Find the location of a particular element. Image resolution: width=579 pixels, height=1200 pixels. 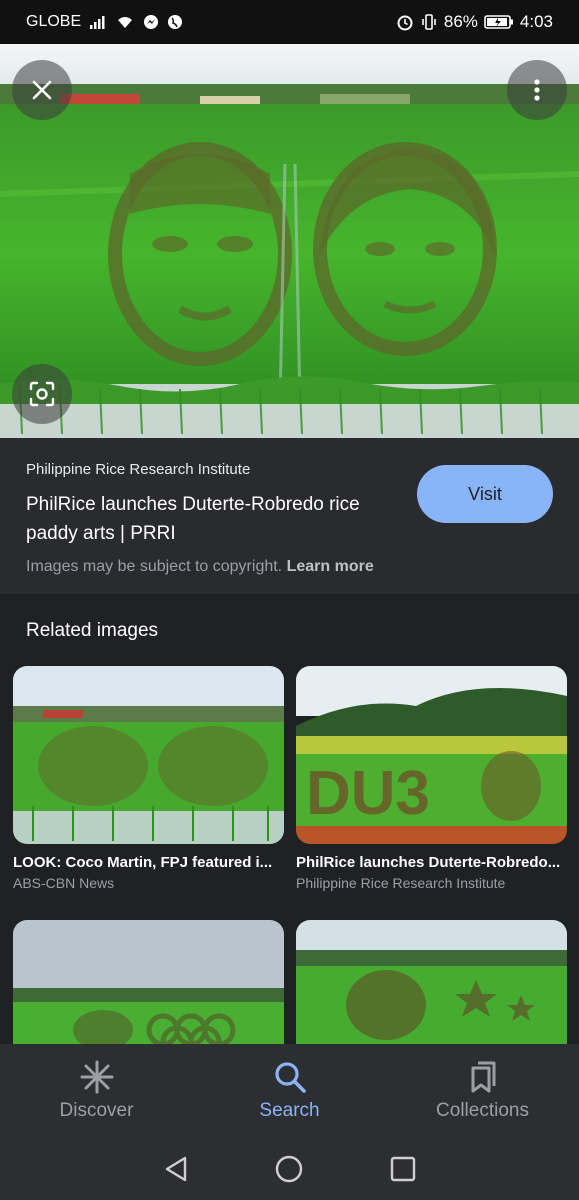

lens-icon is located at coordinates (42, 394).